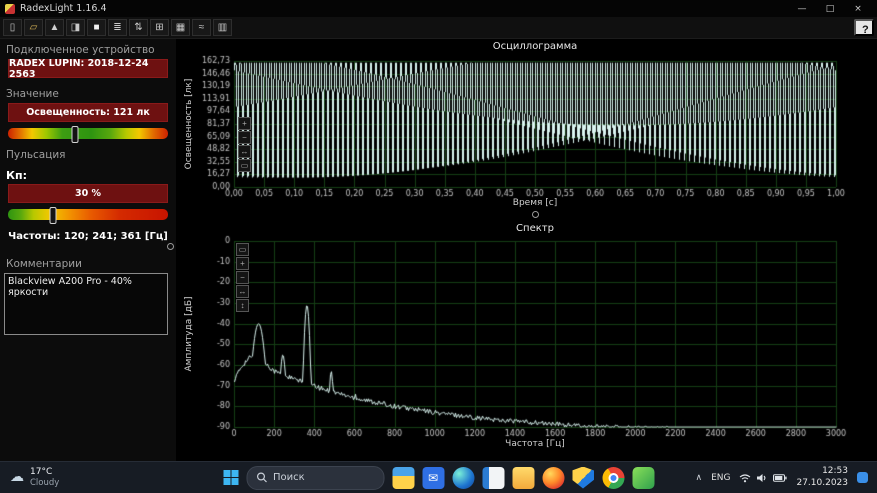 Image resolution: width=877 pixels, height=493 pixels. I want to click on tray-chevron-up-icon: ∧, so click(698, 478).